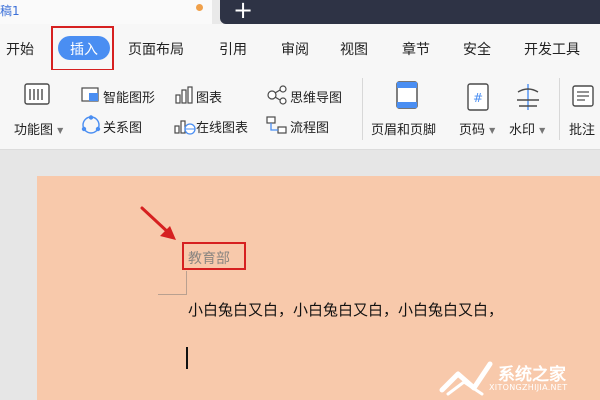  Describe the element at coordinates (187, 358) in the screenshot. I see `text-cursor` at that location.